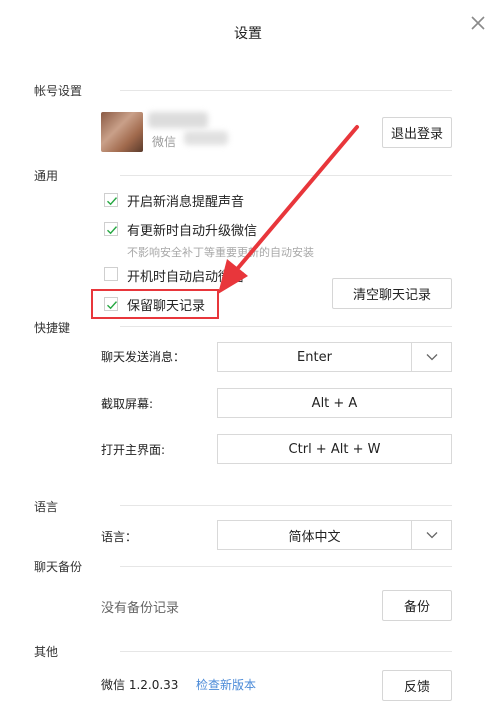 This screenshot has height=701, width=496. What do you see at coordinates (417, 605) in the screenshot?
I see `backup-button: 备份` at bounding box center [417, 605].